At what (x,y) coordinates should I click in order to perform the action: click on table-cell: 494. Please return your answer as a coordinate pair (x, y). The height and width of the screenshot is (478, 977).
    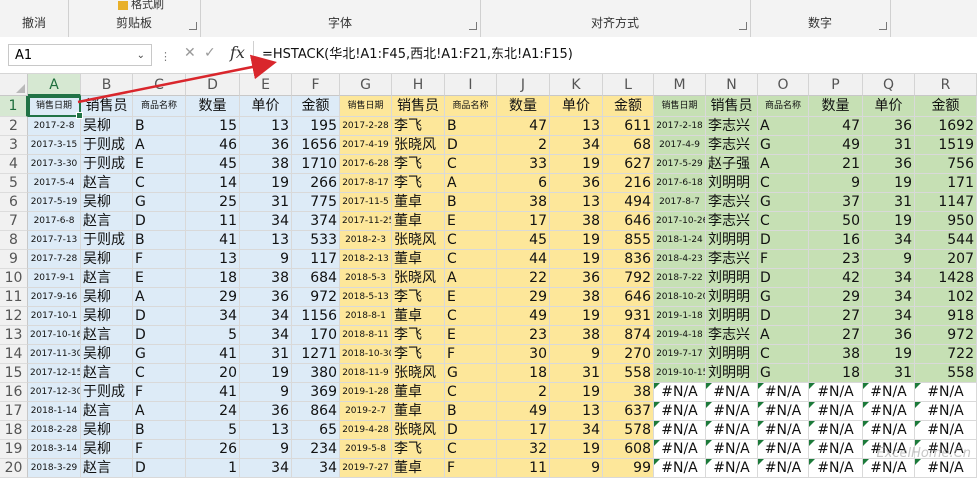
    Looking at the image, I should click on (628, 202).